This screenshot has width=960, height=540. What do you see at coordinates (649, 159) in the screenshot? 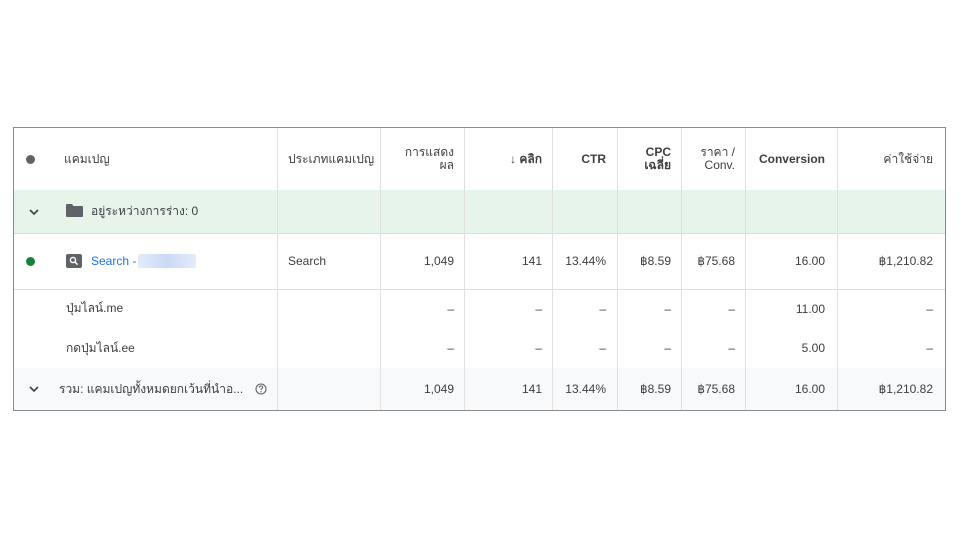
I see `avg-cpc-column-header: CPC เฉลี่ย` at bounding box center [649, 159].